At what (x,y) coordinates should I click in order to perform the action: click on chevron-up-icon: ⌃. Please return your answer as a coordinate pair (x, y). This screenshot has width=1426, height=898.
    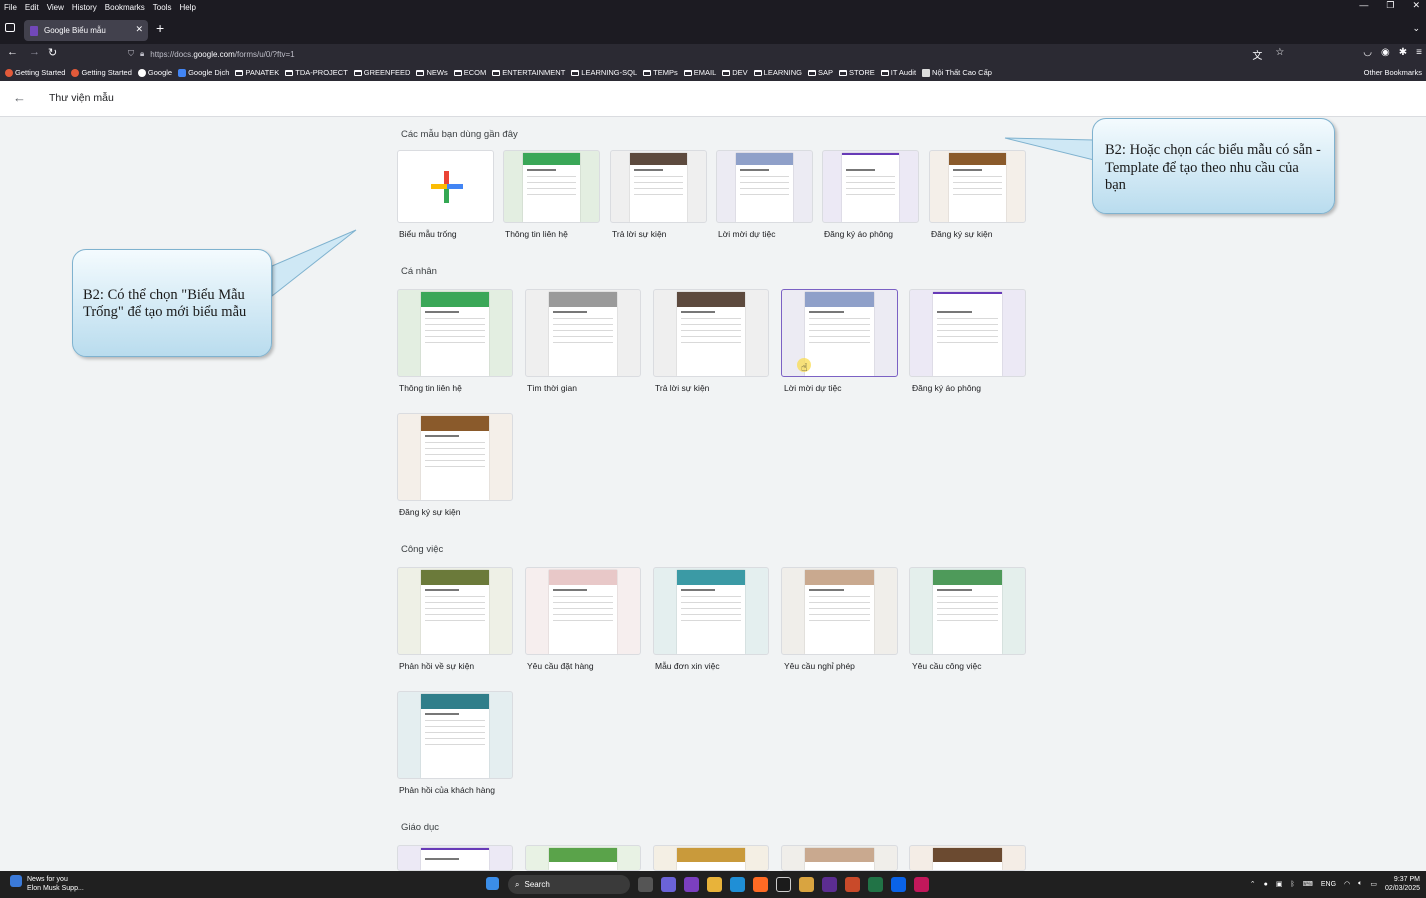
    Looking at the image, I should click on (1253, 884).